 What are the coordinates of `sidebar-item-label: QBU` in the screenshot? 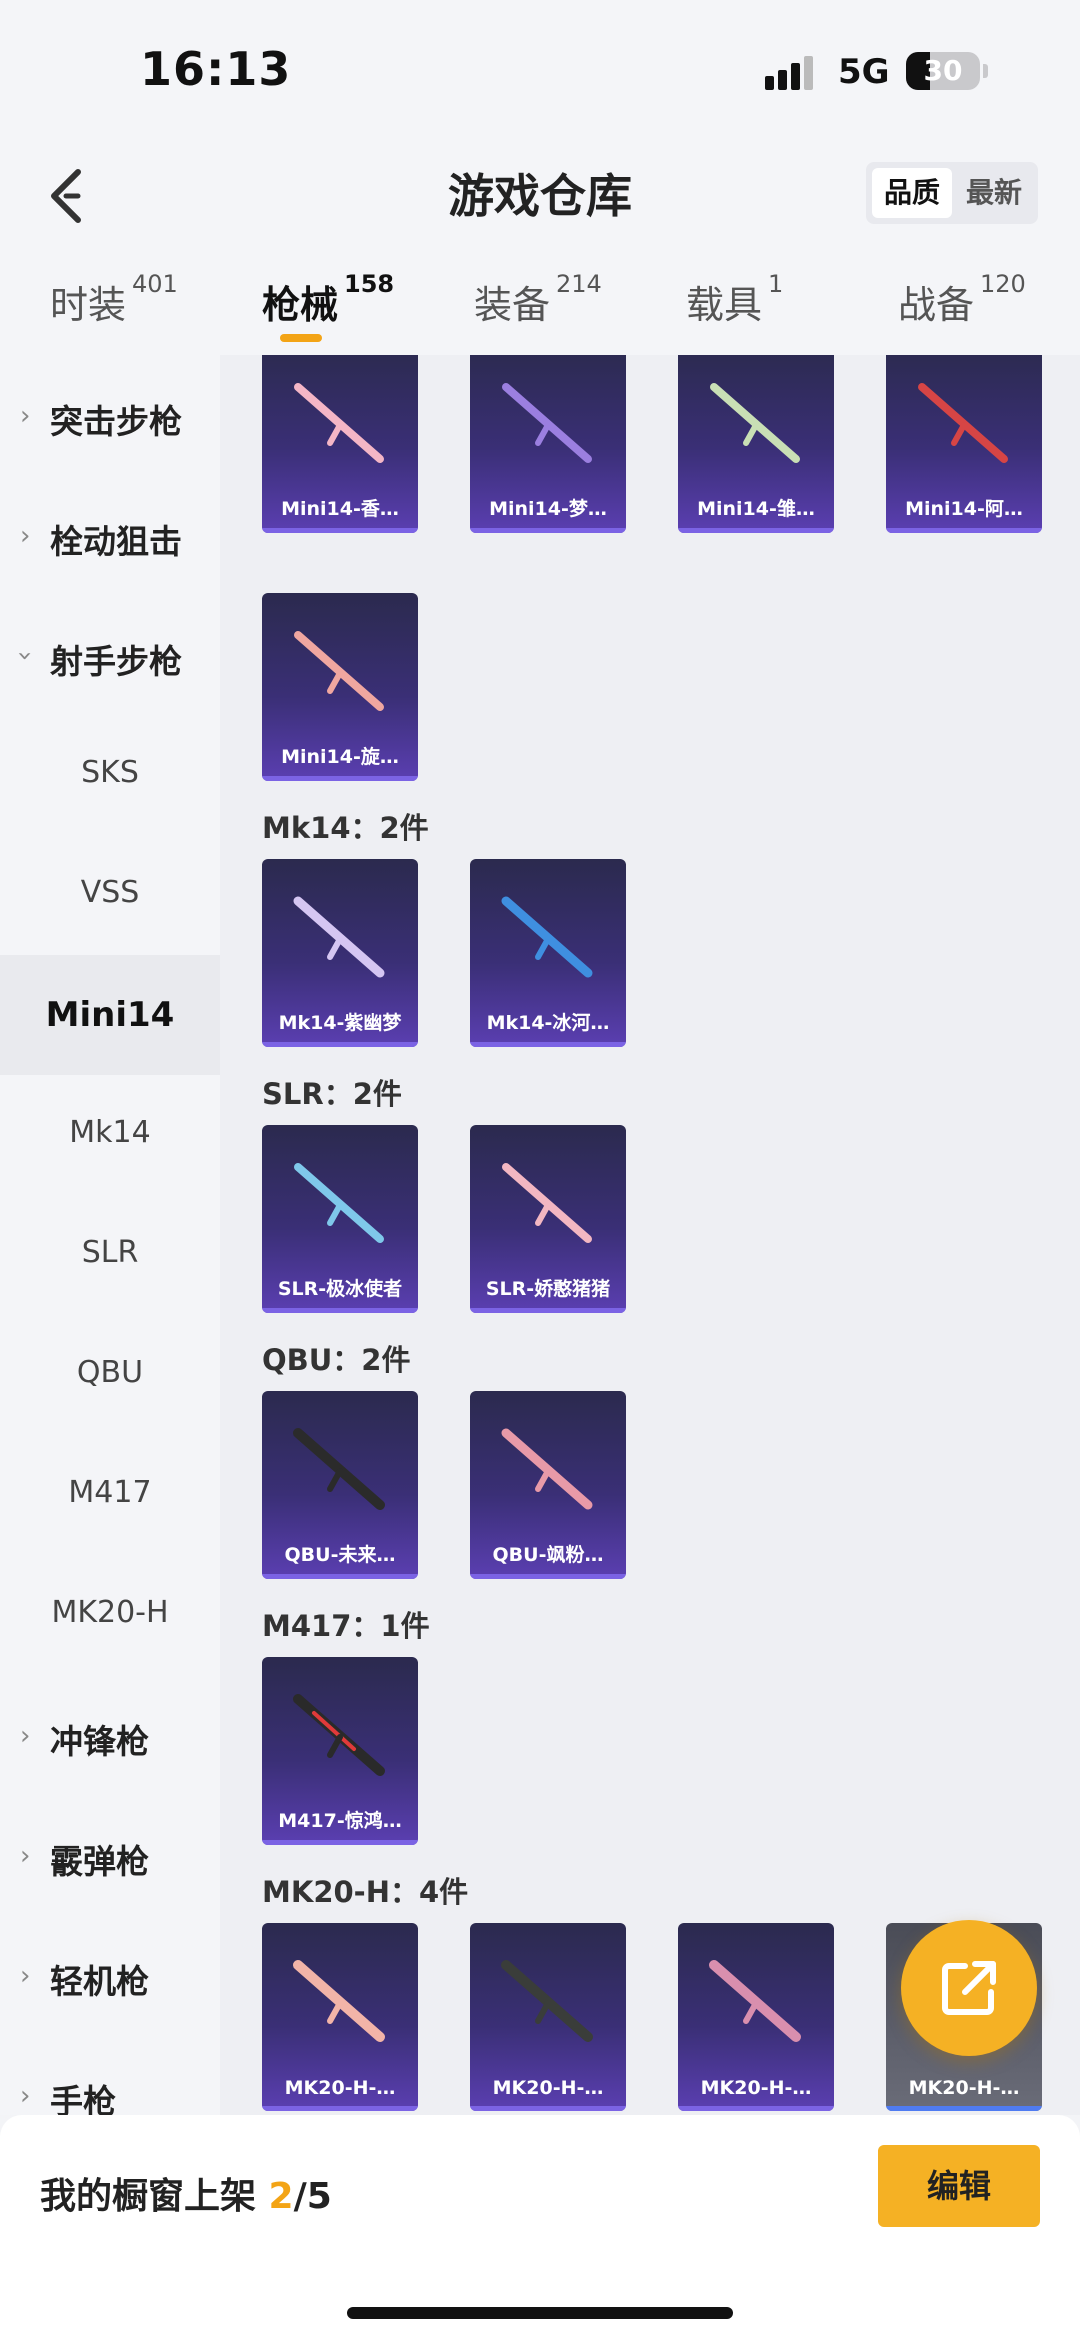 It's located at (110, 1372).